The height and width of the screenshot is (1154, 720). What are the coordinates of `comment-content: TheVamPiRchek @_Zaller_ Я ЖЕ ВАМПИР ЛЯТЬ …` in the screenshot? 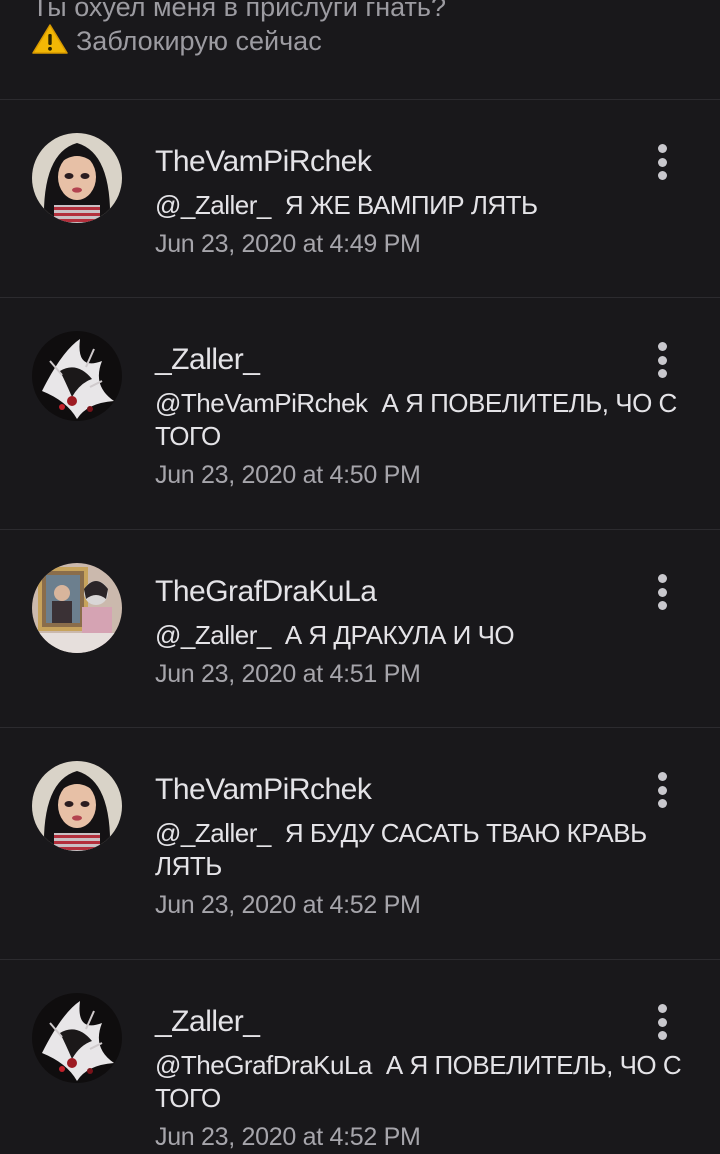 It's located at (425, 202).